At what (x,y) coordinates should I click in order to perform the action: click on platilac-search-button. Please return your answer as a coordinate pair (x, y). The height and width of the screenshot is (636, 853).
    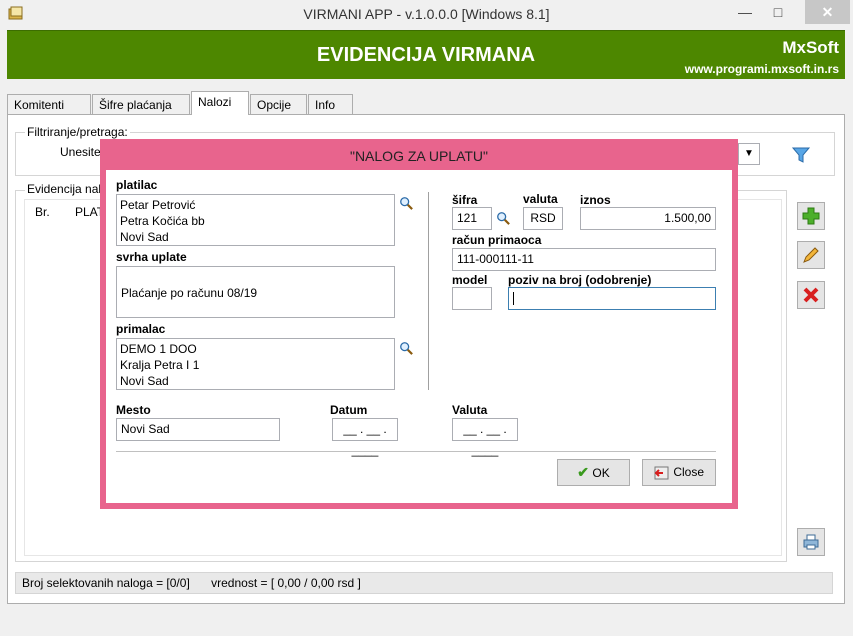
    Looking at the image, I should click on (406, 204).